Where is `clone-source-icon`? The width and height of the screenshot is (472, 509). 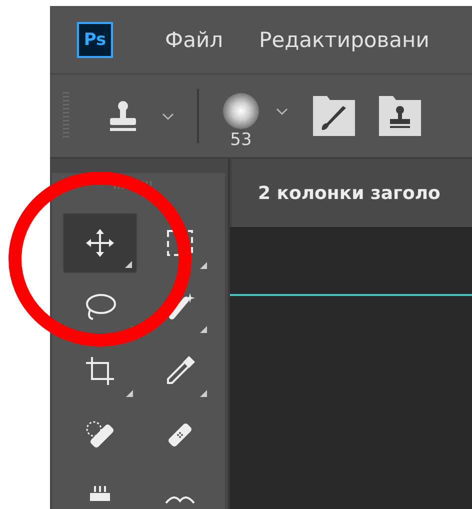 clone-source-icon is located at coordinates (400, 116).